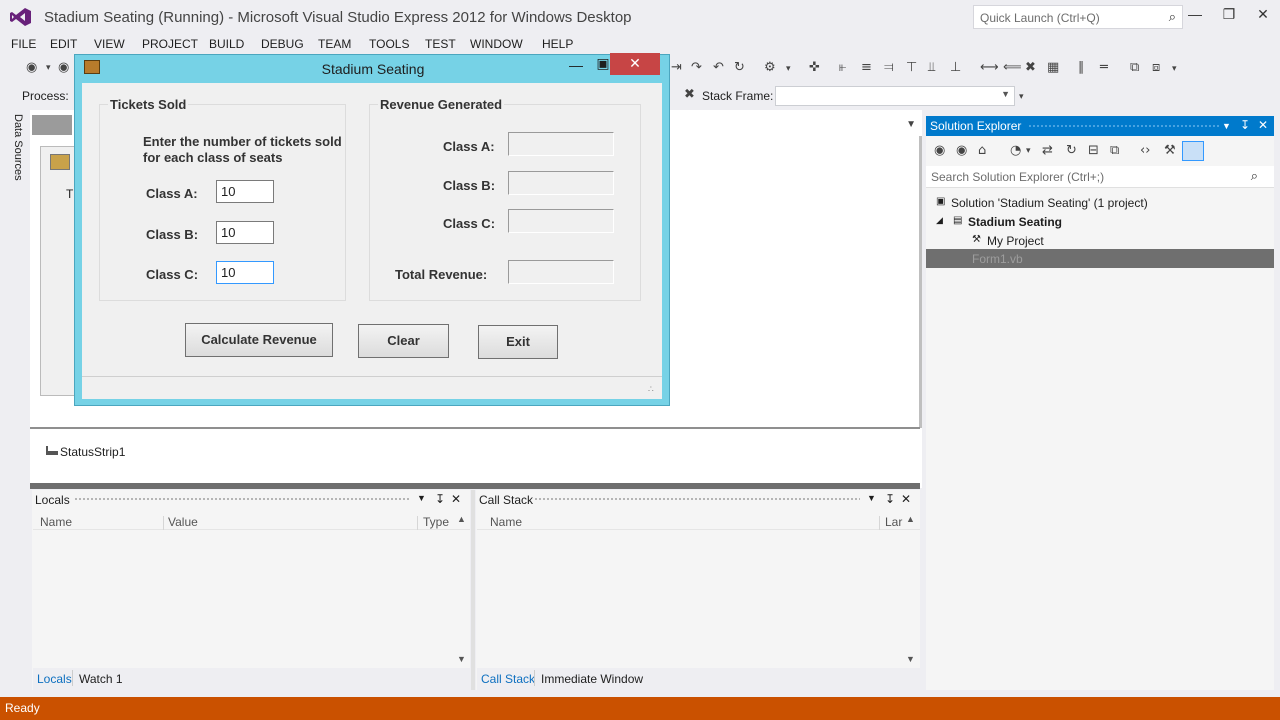  What do you see at coordinates (770, 67) in the screenshot?
I see `tools-icon: ⚙` at bounding box center [770, 67].